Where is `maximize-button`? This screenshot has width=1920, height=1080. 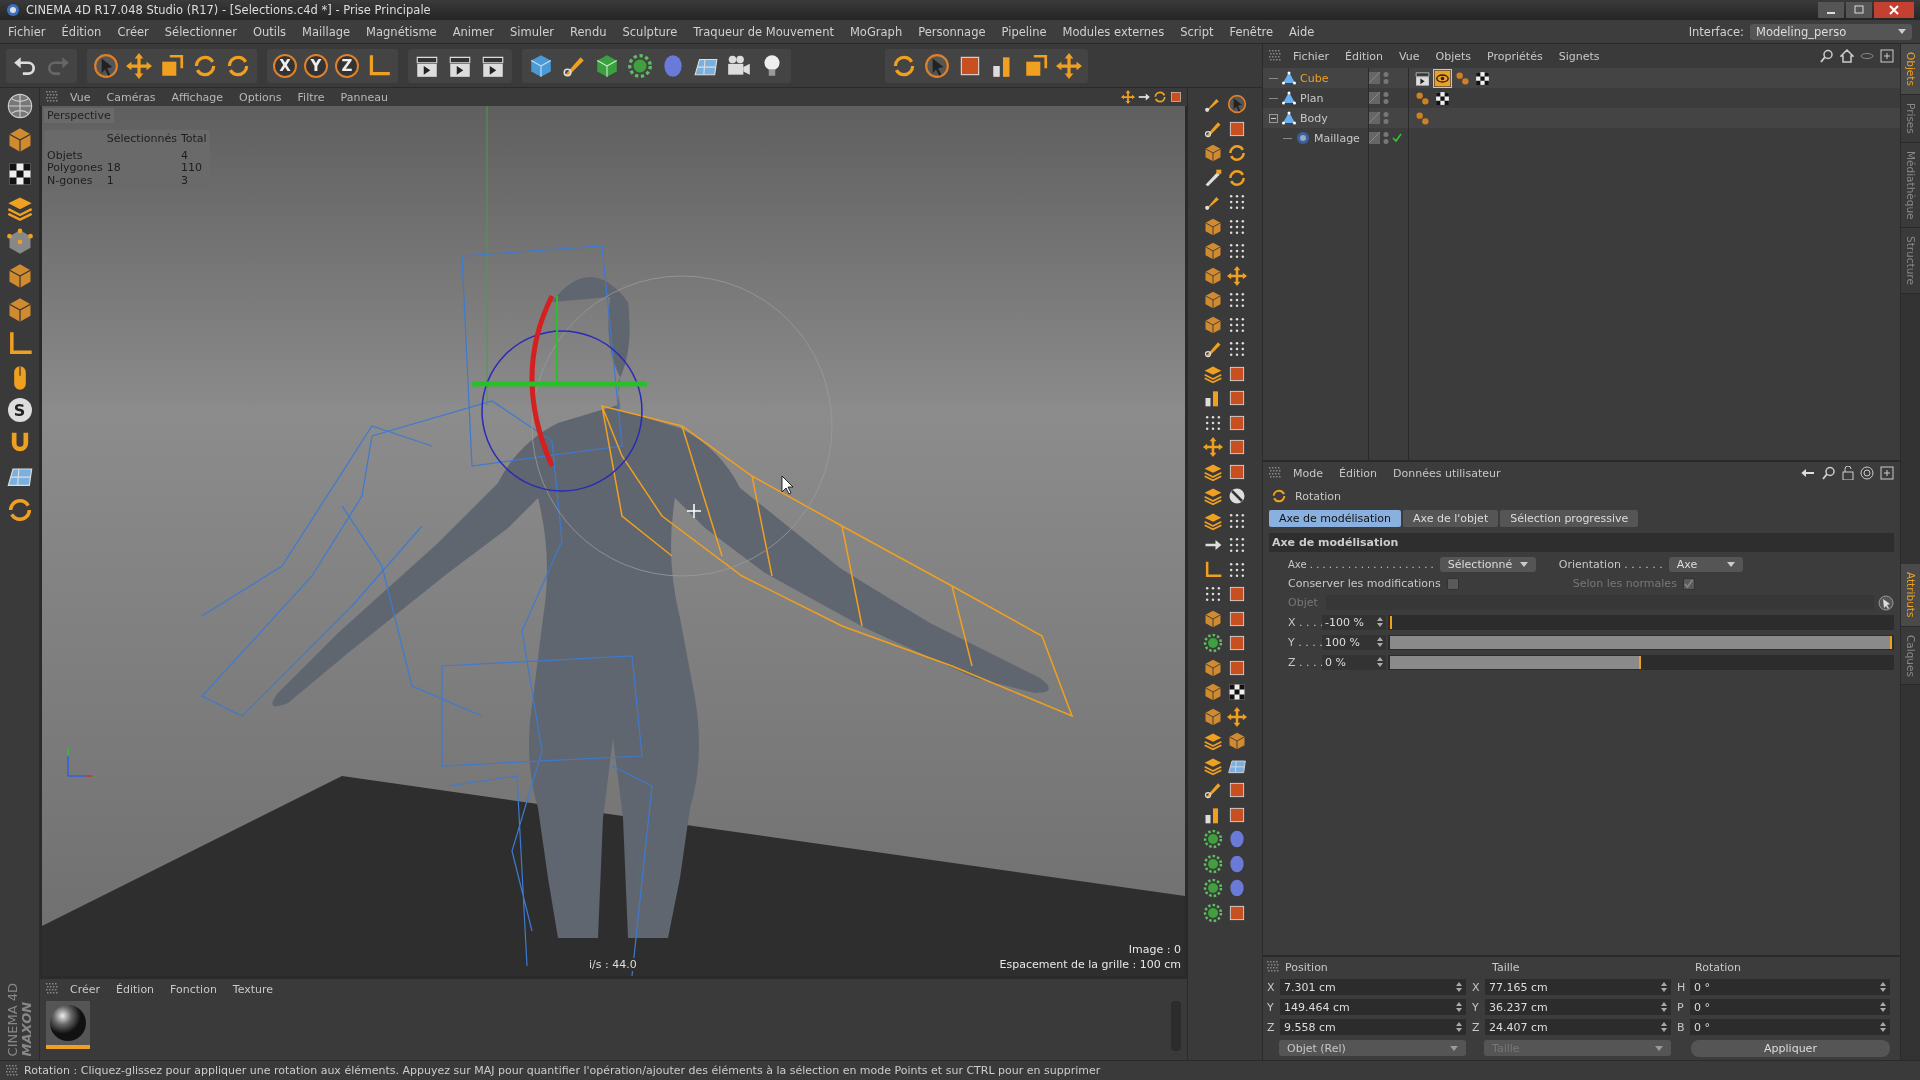
maximize-button is located at coordinates (1859, 10).